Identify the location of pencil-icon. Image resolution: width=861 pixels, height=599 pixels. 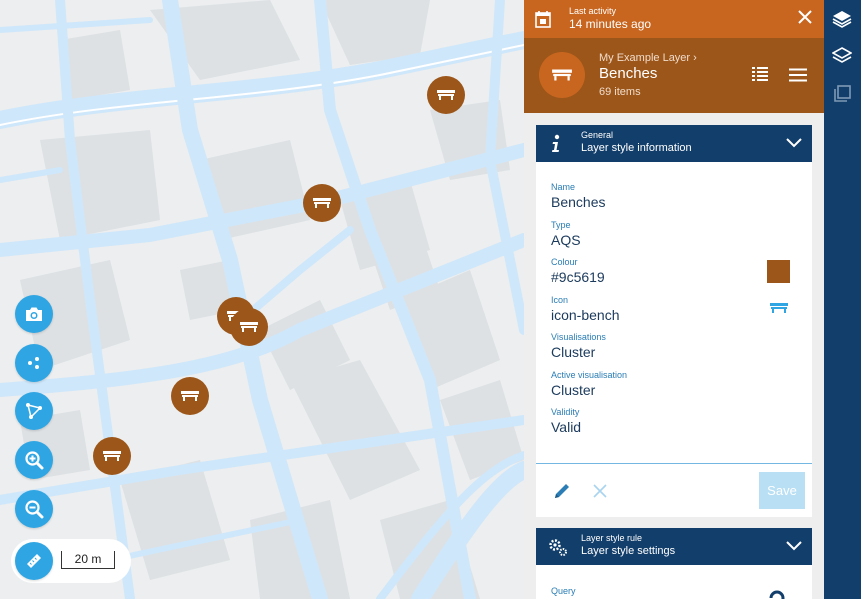
(562, 491).